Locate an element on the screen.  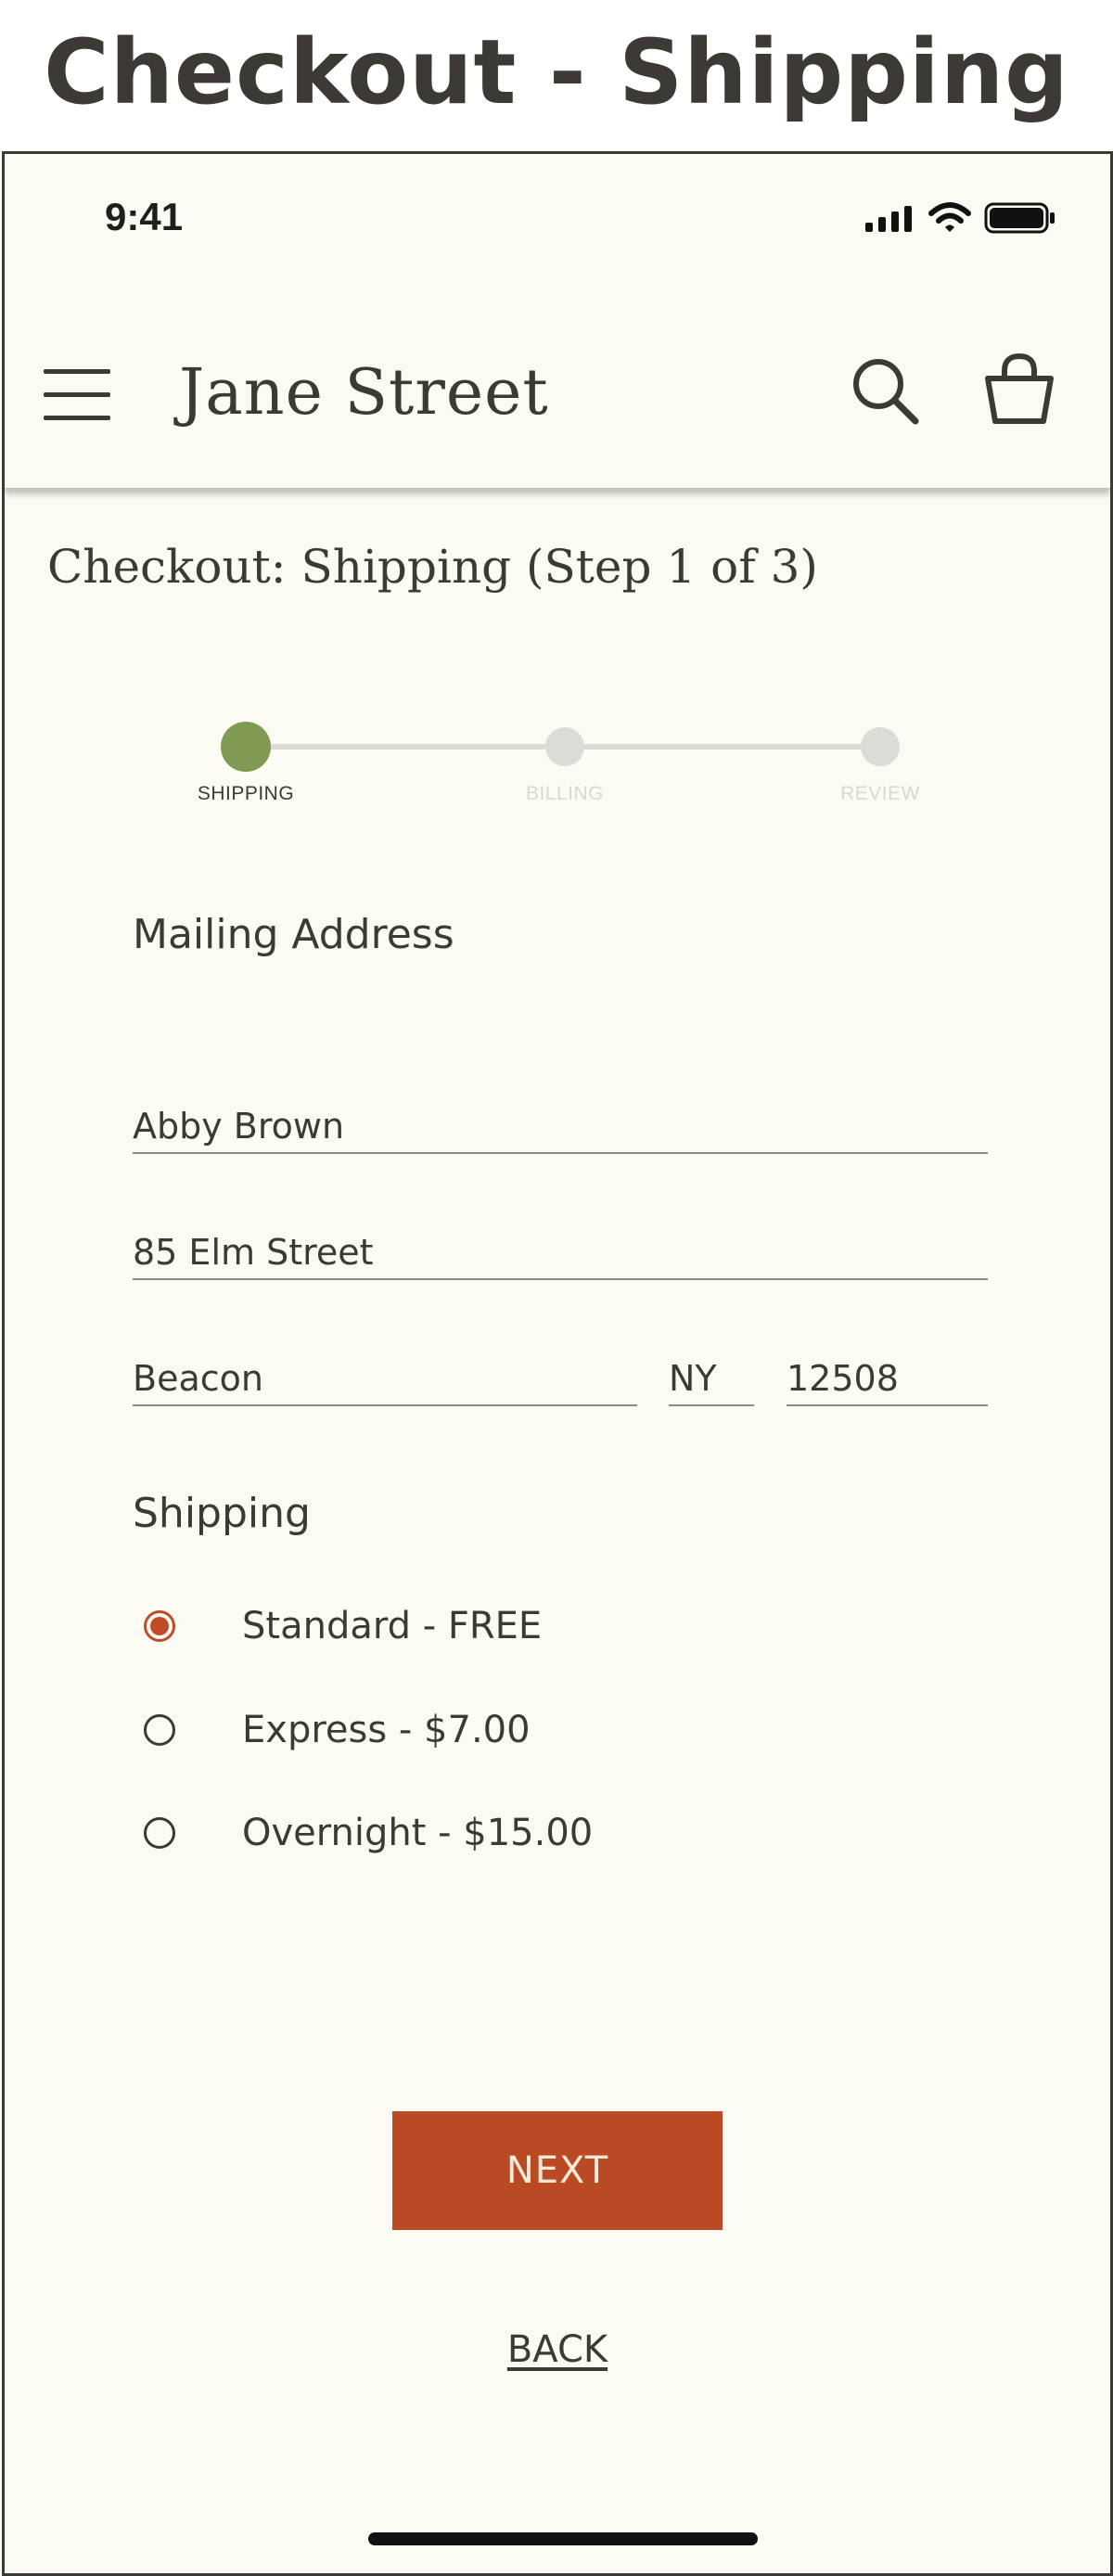
city-input is located at coordinates (385, 1378).